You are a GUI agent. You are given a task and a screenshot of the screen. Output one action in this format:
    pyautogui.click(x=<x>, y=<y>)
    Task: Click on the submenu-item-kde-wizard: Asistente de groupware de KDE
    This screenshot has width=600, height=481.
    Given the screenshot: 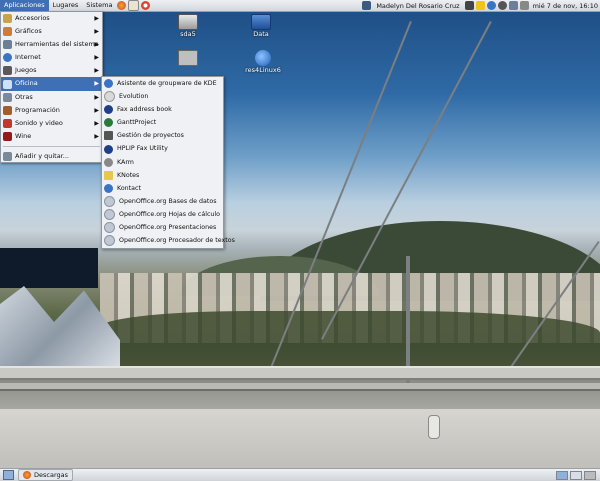 What is the action you would take?
    pyautogui.click(x=162, y=83)
    